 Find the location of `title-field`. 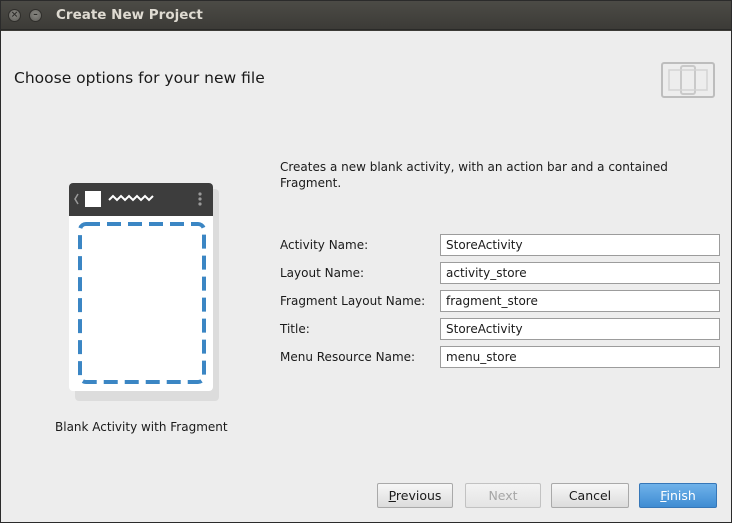

title-field is located at coordinates (580, 329).